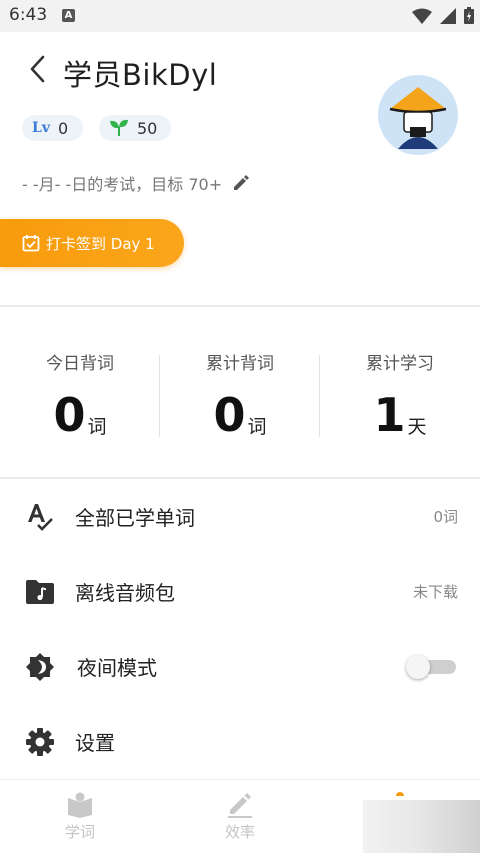  I want to click on menu-value: 0词, so click(445, 517).